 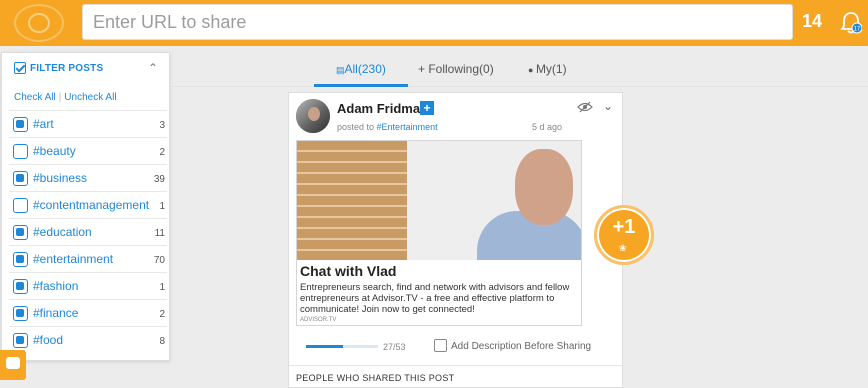 What do you see at coordinates (159, 179) in the screenshot?
I see `tag-count: 39` at bounding box center [159, 179].